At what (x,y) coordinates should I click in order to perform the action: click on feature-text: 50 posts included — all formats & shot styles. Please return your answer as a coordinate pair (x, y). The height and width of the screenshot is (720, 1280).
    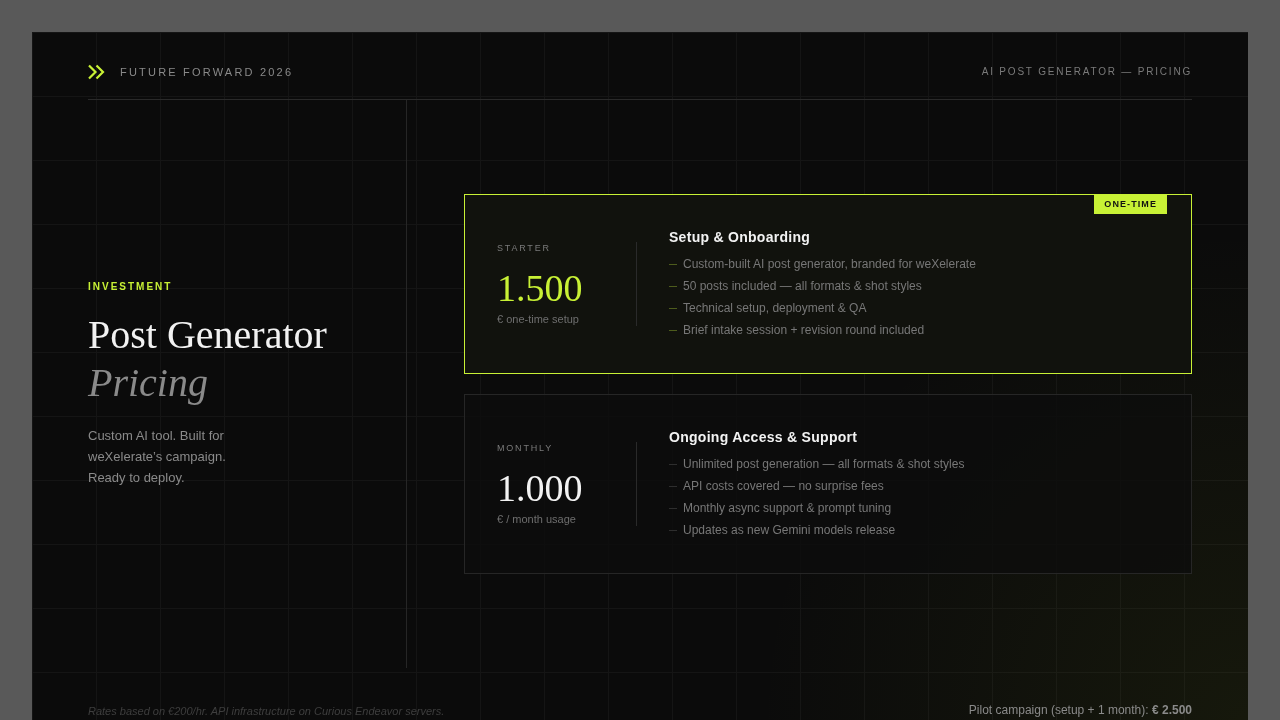
    Looking at the image, I should click on (802, 286).